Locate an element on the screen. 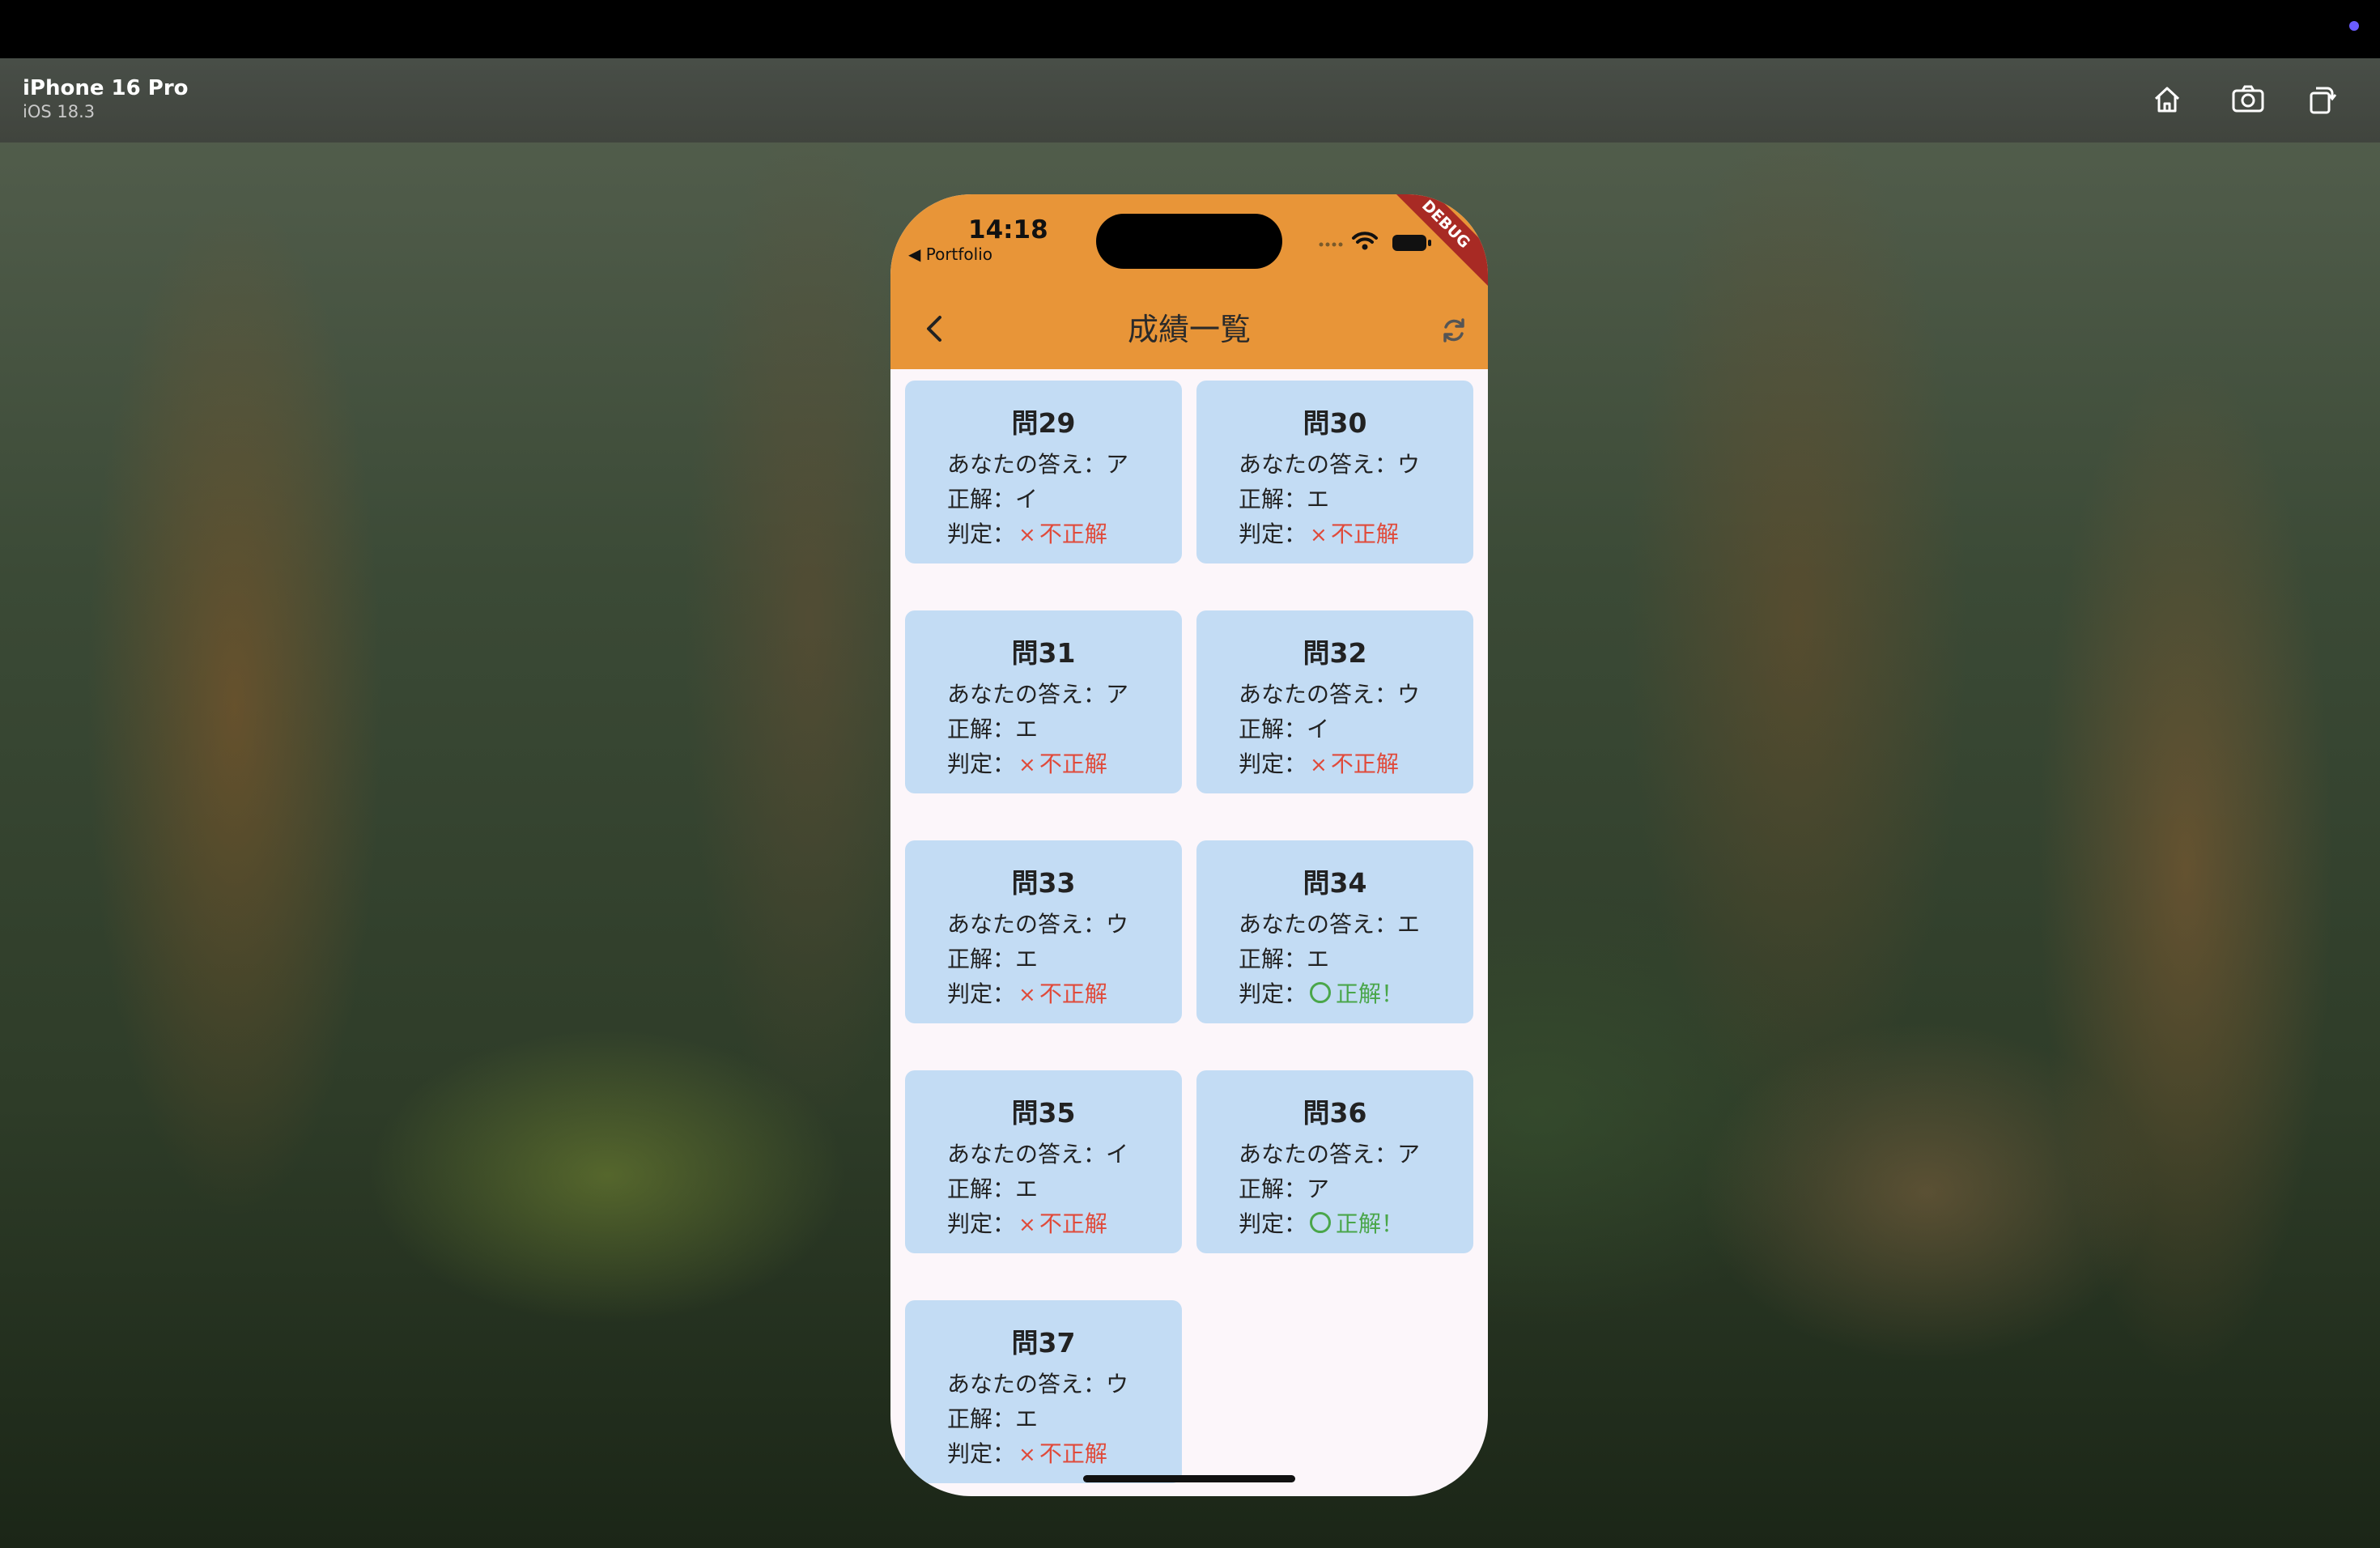  back-to-app-link: ◀ Portfolio is located at coordinates (950, 255).